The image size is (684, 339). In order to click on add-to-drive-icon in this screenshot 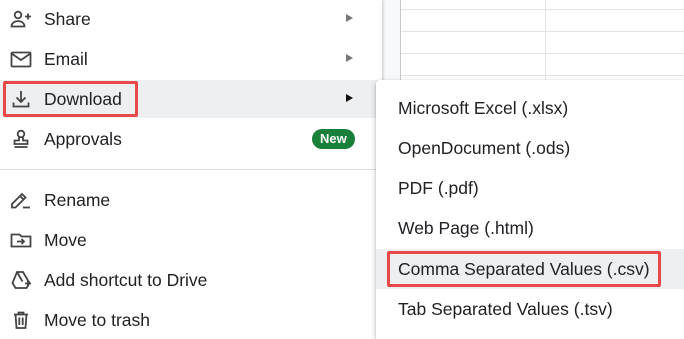, I will do `click(21, 280)`.